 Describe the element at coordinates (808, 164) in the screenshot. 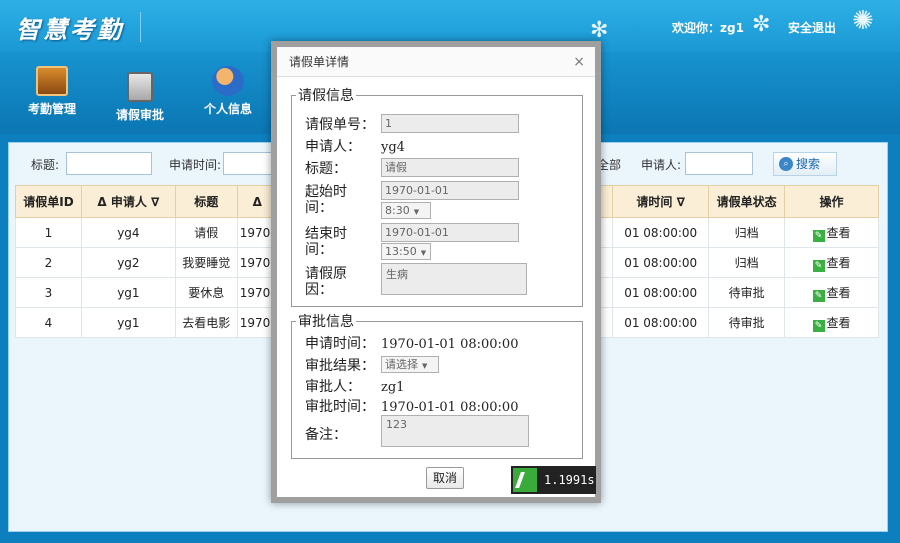

I see `search-button-label: 搜索` at that location.